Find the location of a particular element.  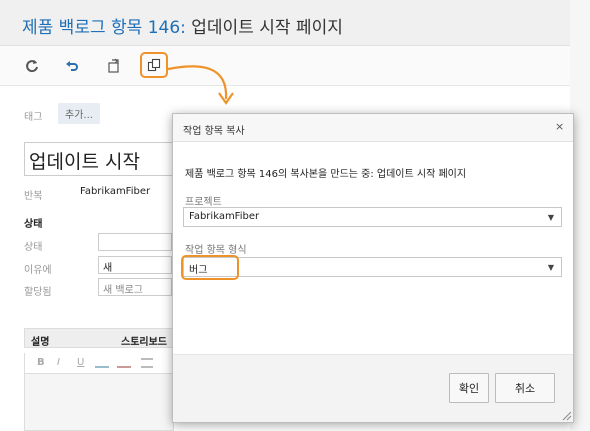

bold-icon: B is located at coordinates (41, 362).